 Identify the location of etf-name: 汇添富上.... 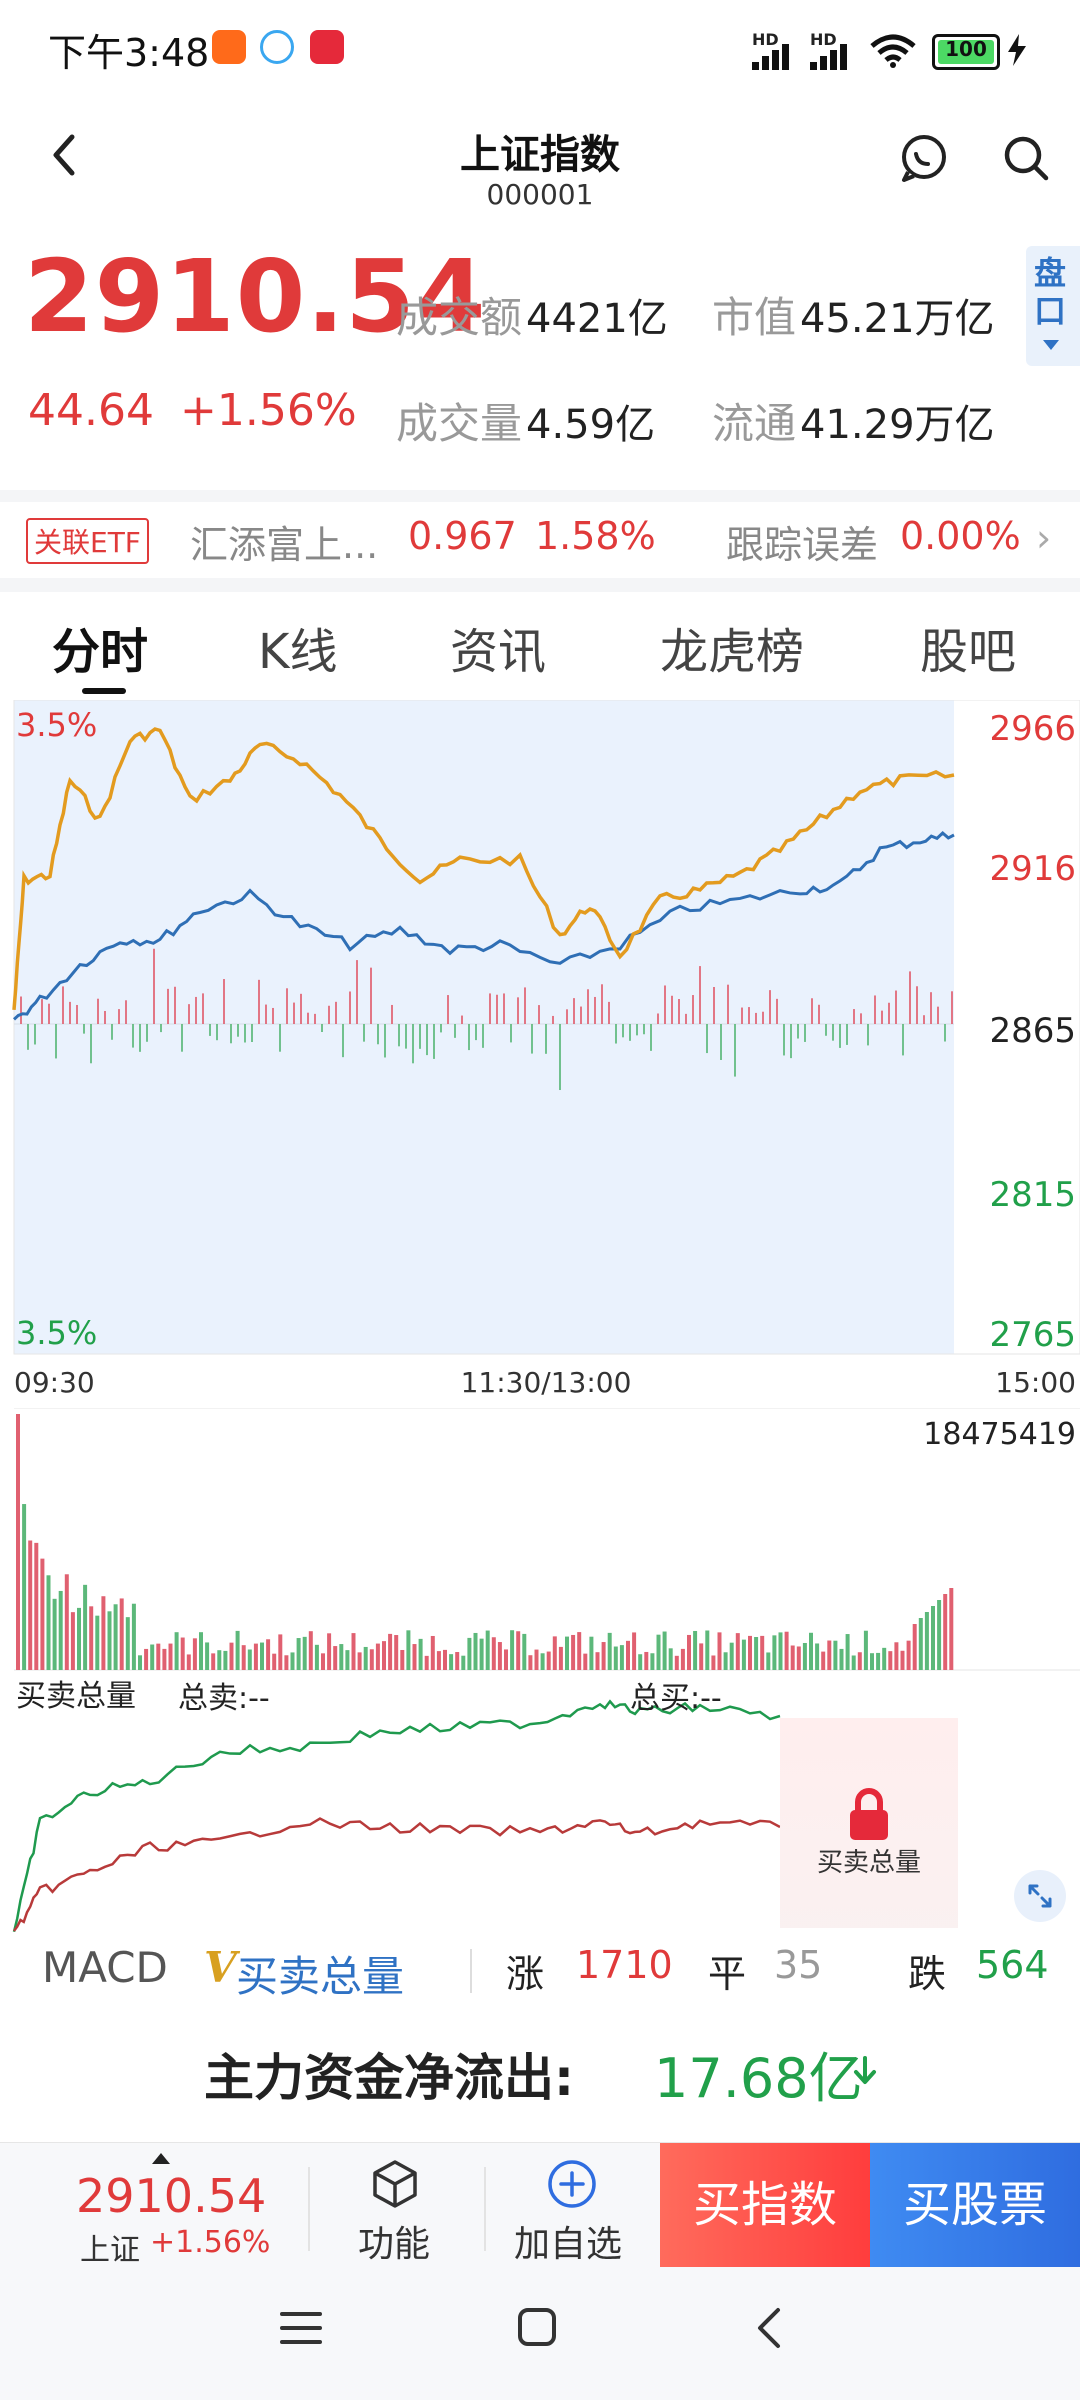
(284, 545).